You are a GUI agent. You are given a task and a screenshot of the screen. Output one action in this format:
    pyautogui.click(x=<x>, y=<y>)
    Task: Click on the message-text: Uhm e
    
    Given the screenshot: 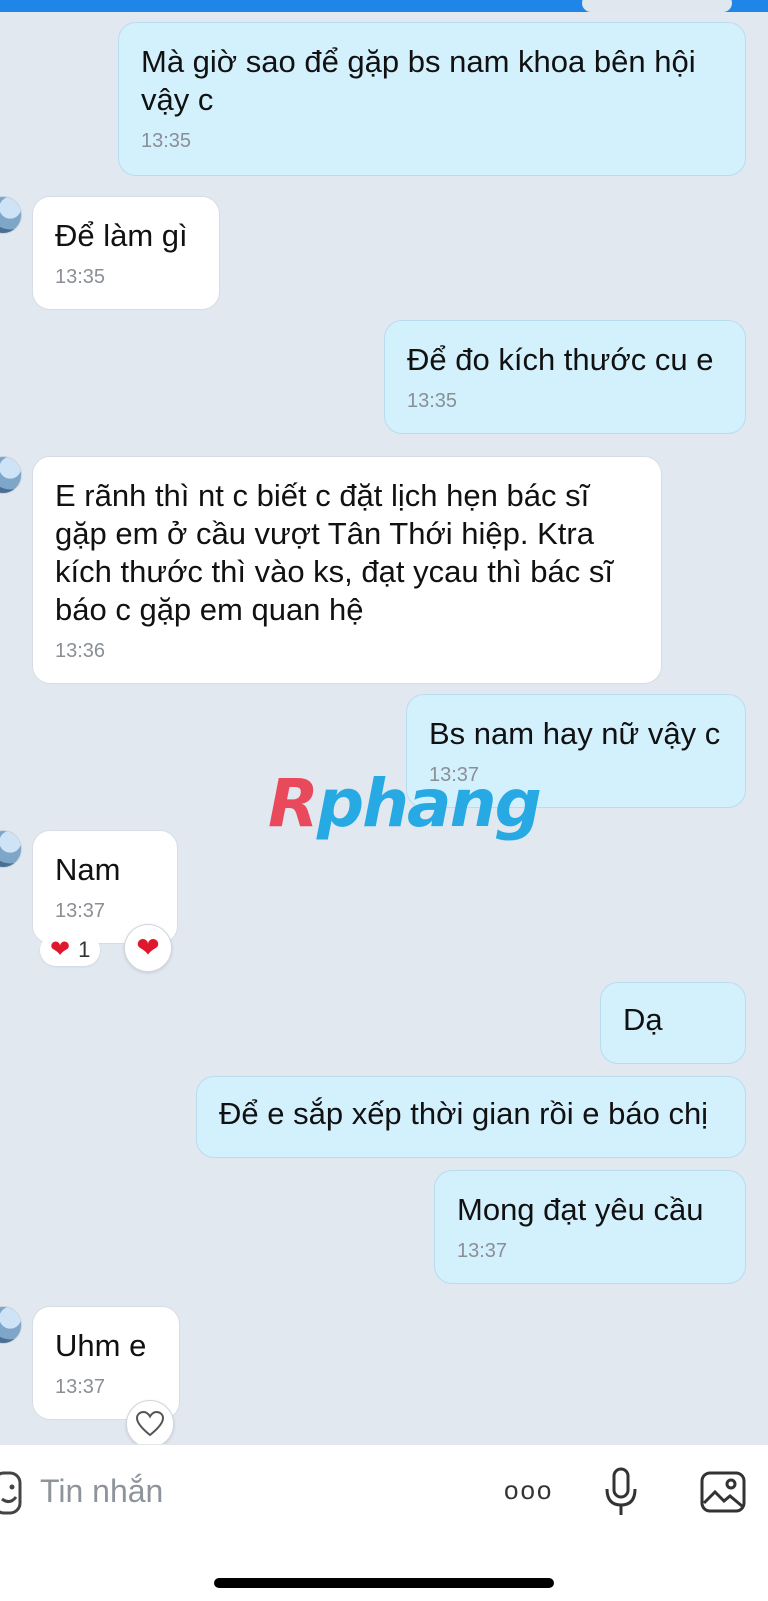 What is the action you would take?
    pyautogui.click(x=101, y=1345)
    